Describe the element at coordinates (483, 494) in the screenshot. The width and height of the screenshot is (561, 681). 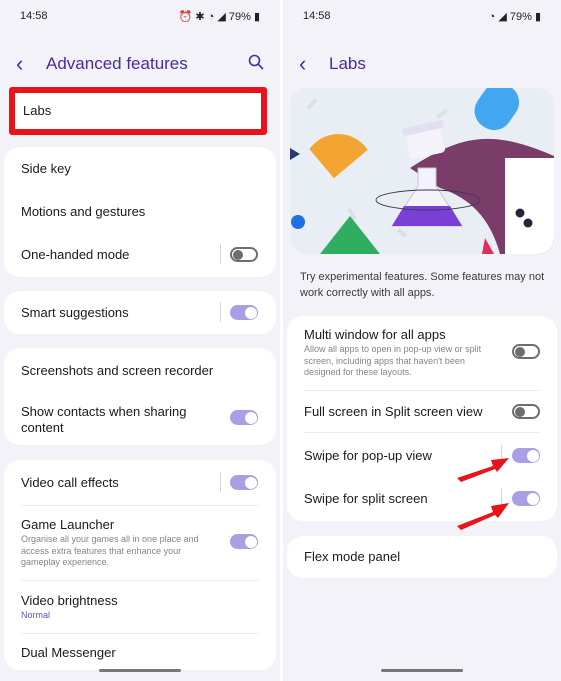
I see `red-arrow-annotations` at that location.